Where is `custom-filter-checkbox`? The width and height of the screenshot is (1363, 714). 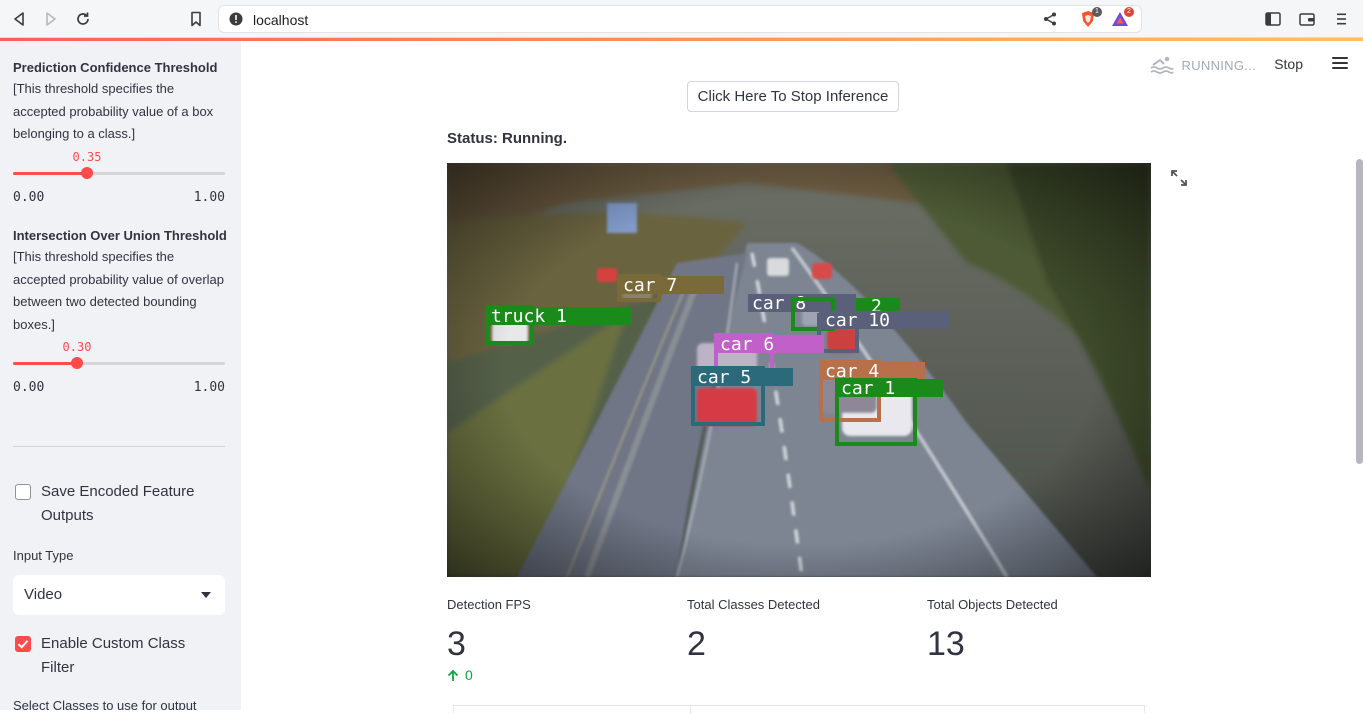
custom-filter-checkbox is located at coordinates (23, 644).